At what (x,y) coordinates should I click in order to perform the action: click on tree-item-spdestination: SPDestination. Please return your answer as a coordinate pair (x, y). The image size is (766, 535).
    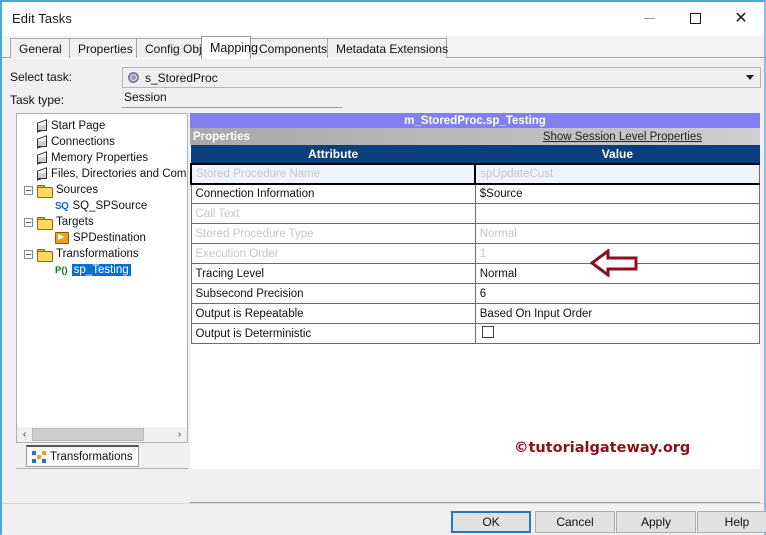
    Looking at the image, I should click on (102, 238).